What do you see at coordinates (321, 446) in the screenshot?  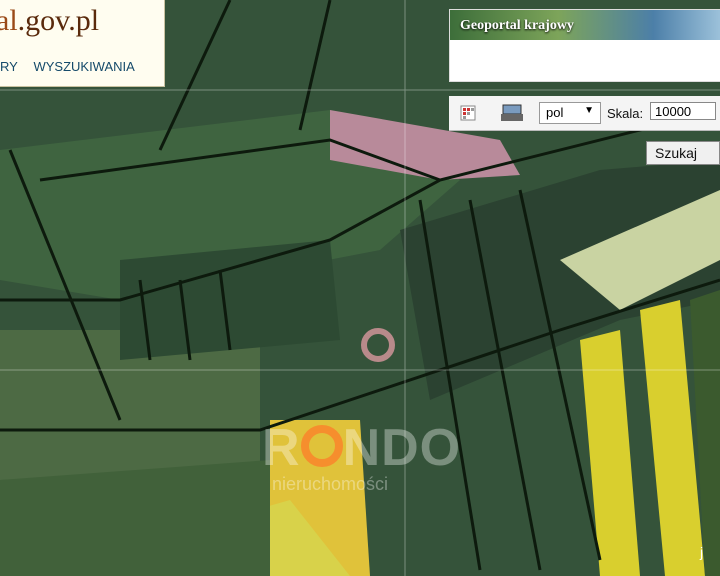 I see `watermark-o-icon` at bounding box center [321, 446].